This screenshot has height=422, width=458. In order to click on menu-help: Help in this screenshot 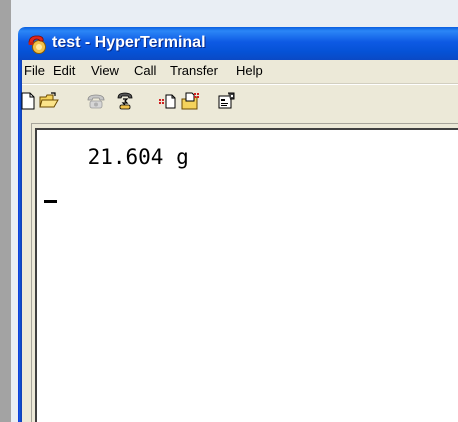, I will do `click(249, 70)`.